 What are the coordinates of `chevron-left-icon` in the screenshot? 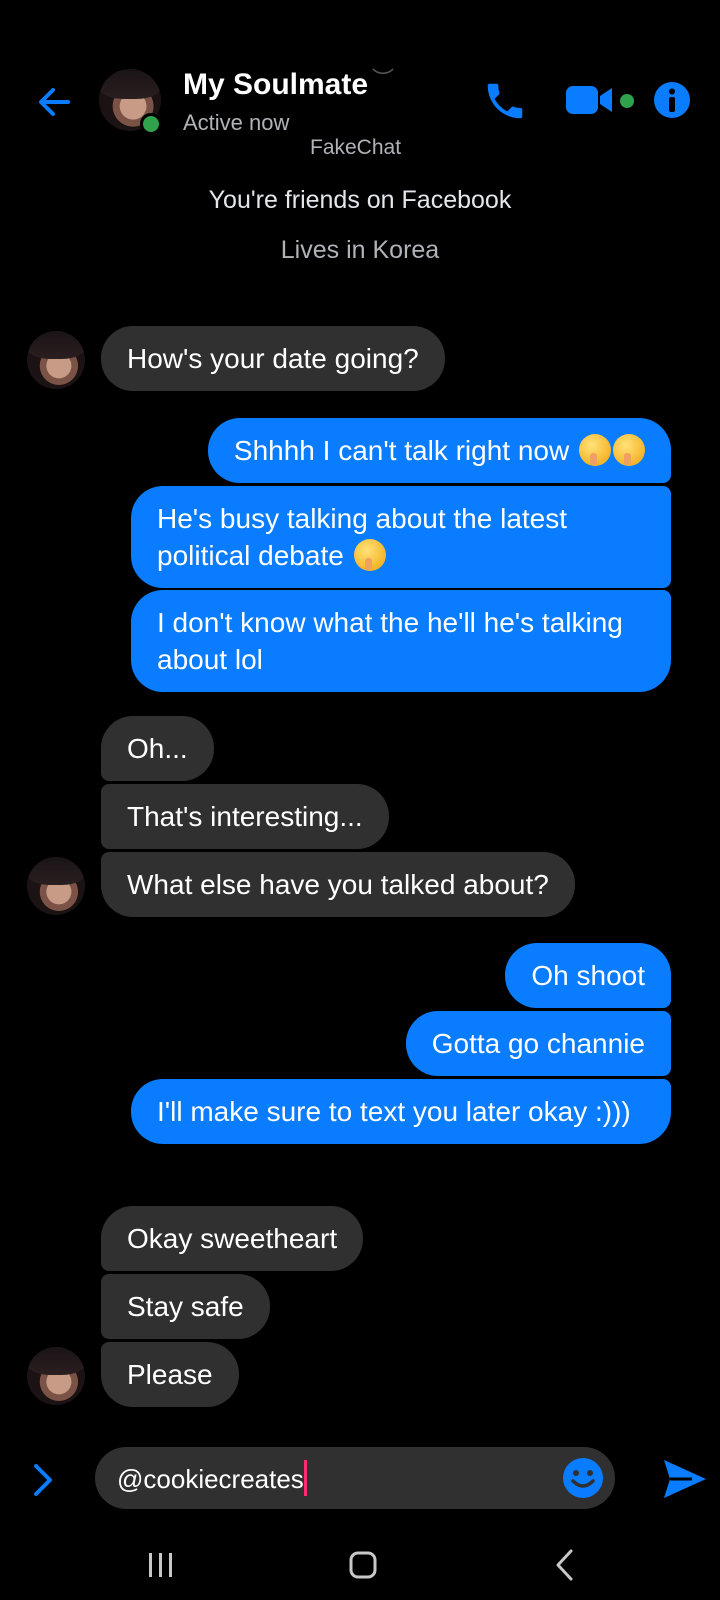 It's located at (564, 1565).